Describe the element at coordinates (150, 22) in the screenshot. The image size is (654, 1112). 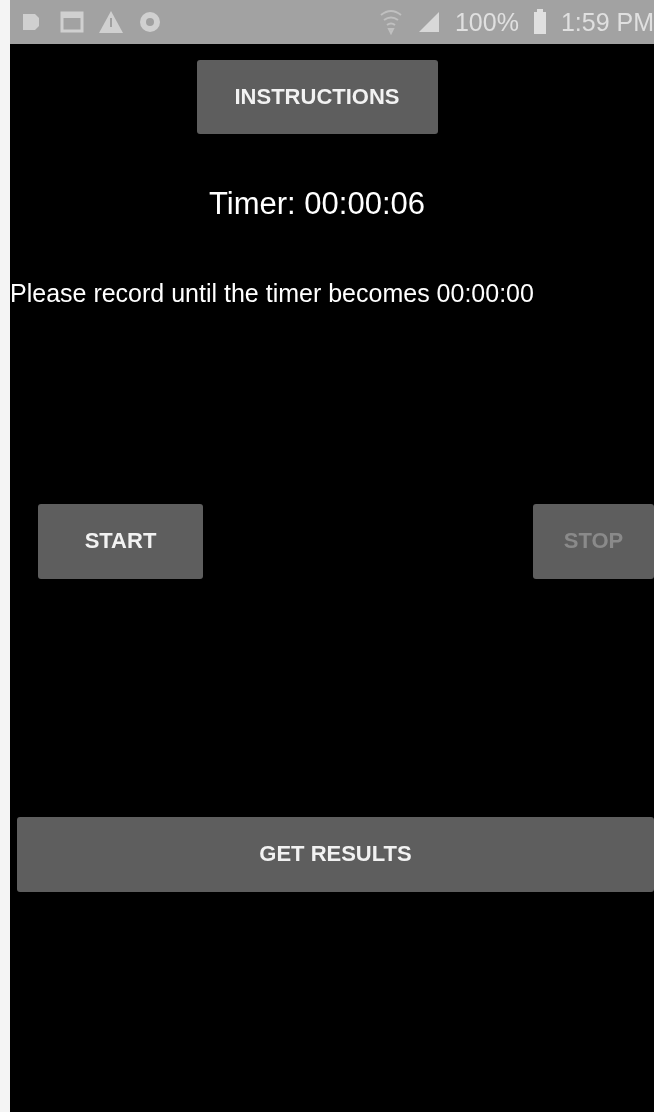
I see `circle-icon` at that location.